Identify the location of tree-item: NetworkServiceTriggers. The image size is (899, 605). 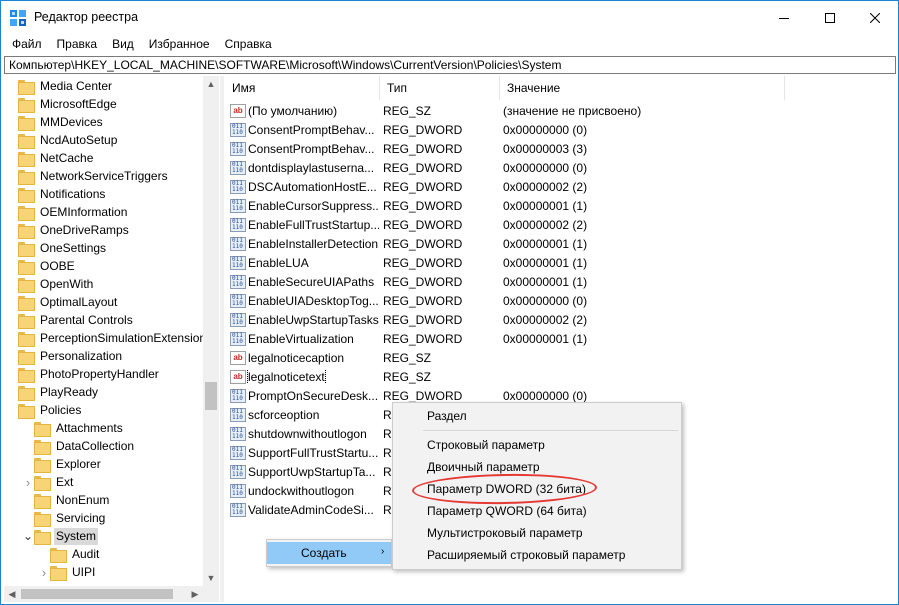
(88, 176).